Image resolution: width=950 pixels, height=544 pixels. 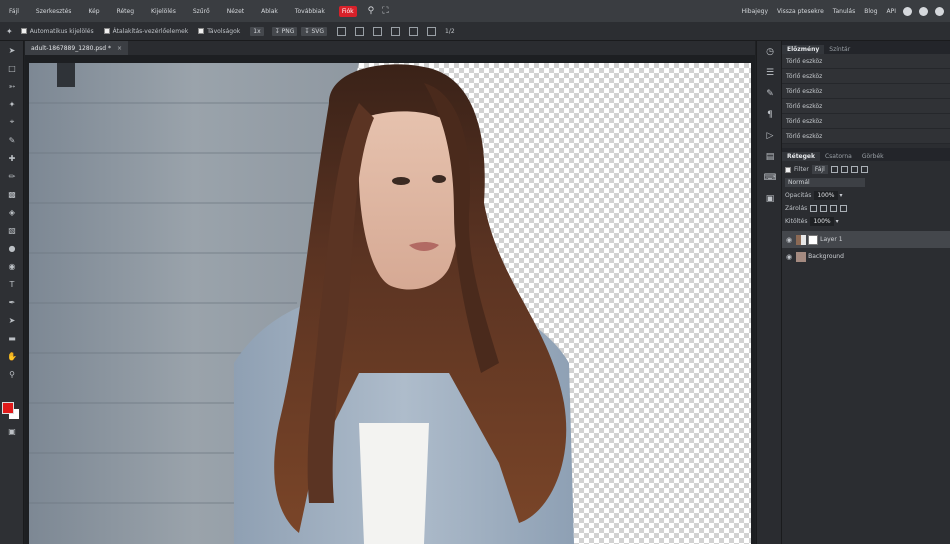 What do you see at coordinates (12, 374) in the screenshot?
I see `zoom-tool-icon: ⚲` at bounding box center [12, 374].